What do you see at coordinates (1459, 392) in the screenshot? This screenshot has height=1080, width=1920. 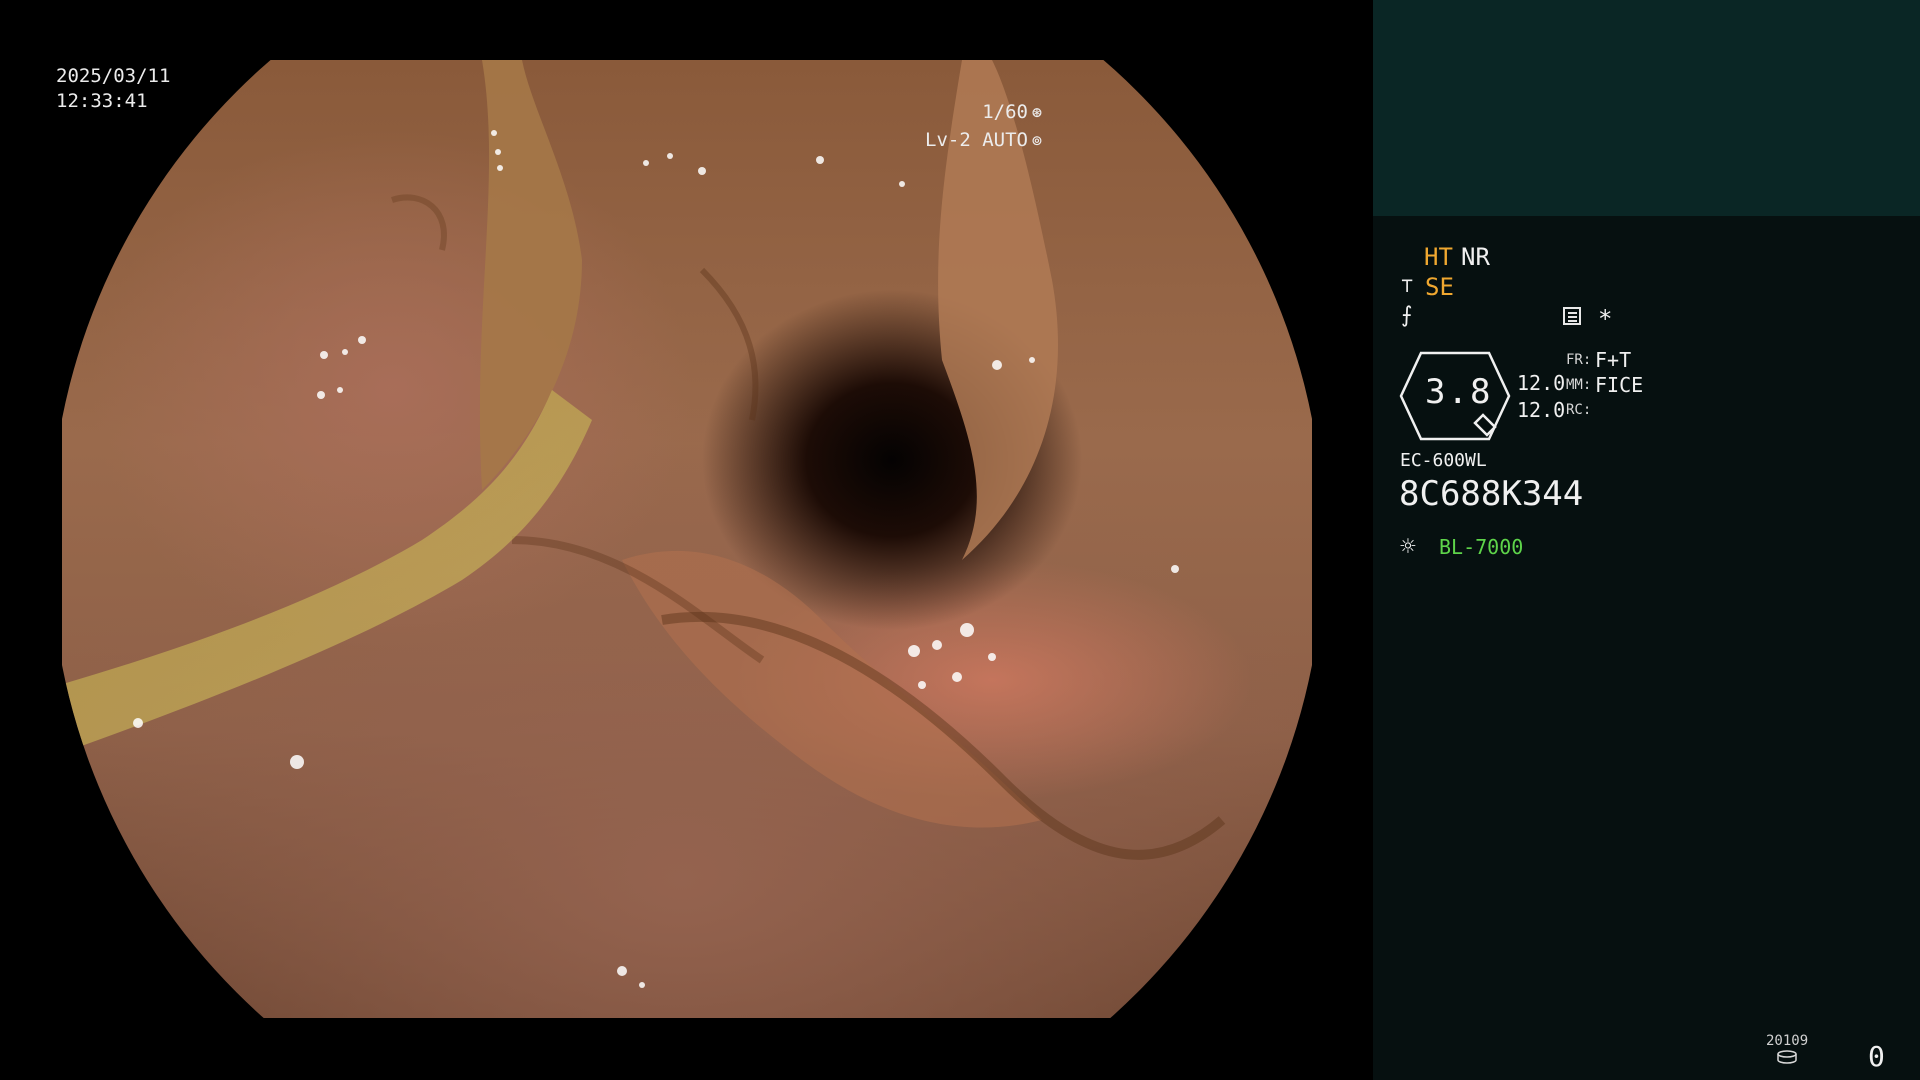 I see `zoom-value: 3.8` at bounding box center [1459, 392].